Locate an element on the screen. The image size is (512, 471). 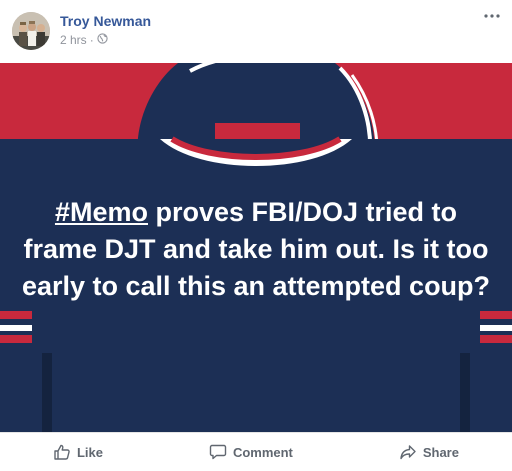
comment-icon is located at coordinates (218, 452).